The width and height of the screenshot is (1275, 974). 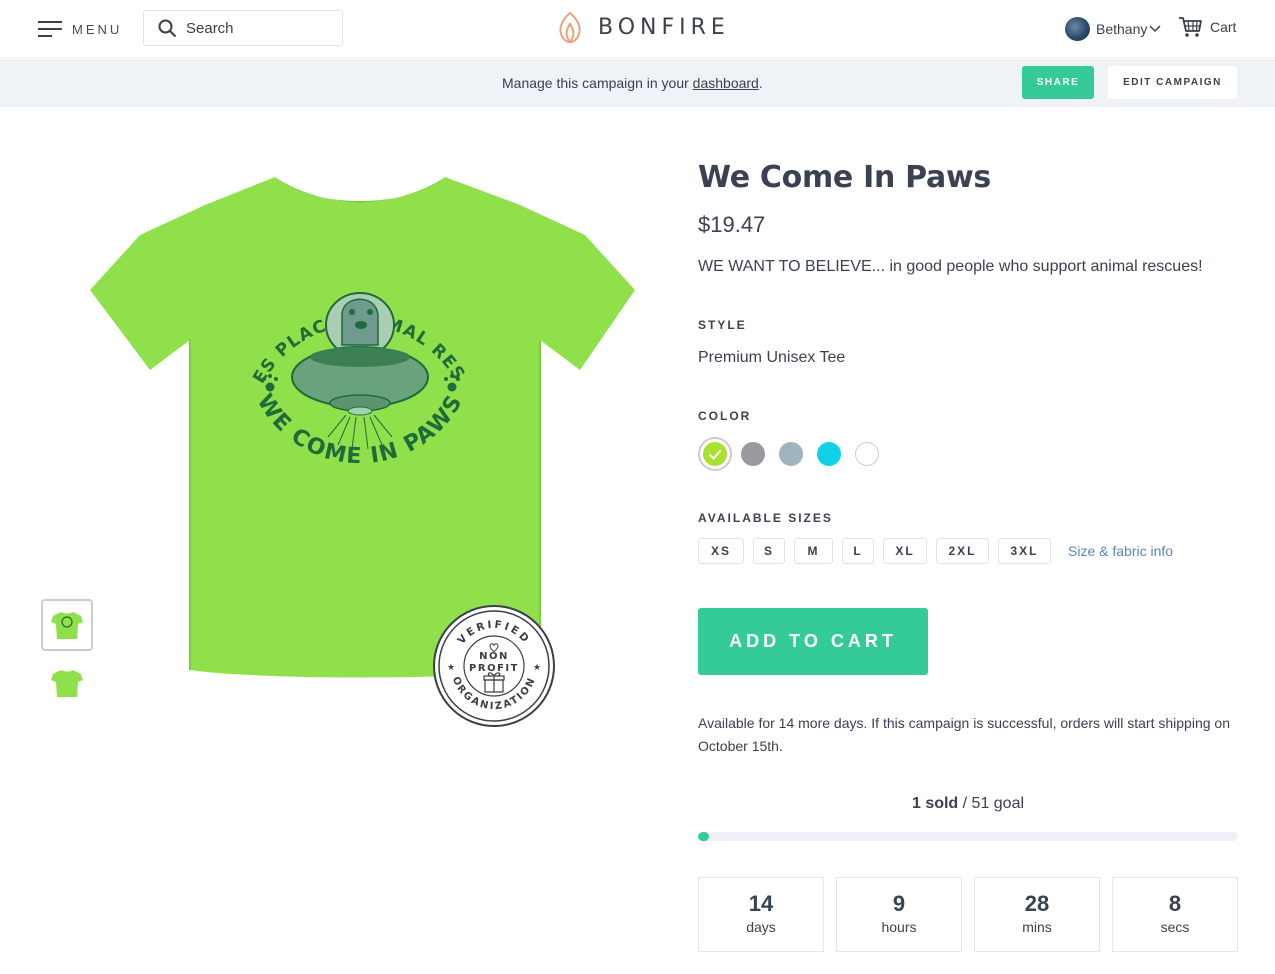 What do you see at coordinates (50, 29) in the screenshot?
I see `hamburger-icon` at bounding box center [50, 29].